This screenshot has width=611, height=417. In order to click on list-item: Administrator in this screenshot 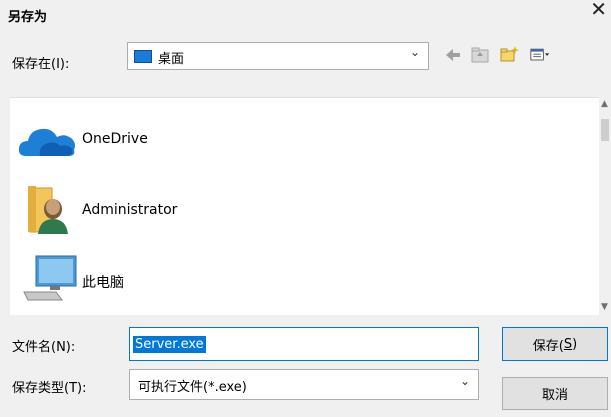, I will do `click(300, 210)`.